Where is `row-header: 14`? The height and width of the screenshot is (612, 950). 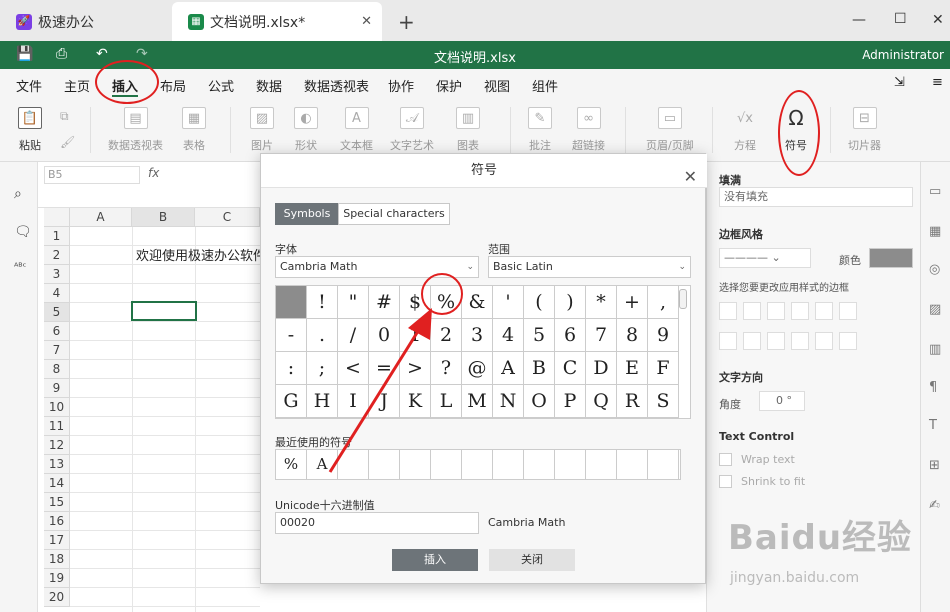
row-header: 14 is located at coordinates (57, 483).